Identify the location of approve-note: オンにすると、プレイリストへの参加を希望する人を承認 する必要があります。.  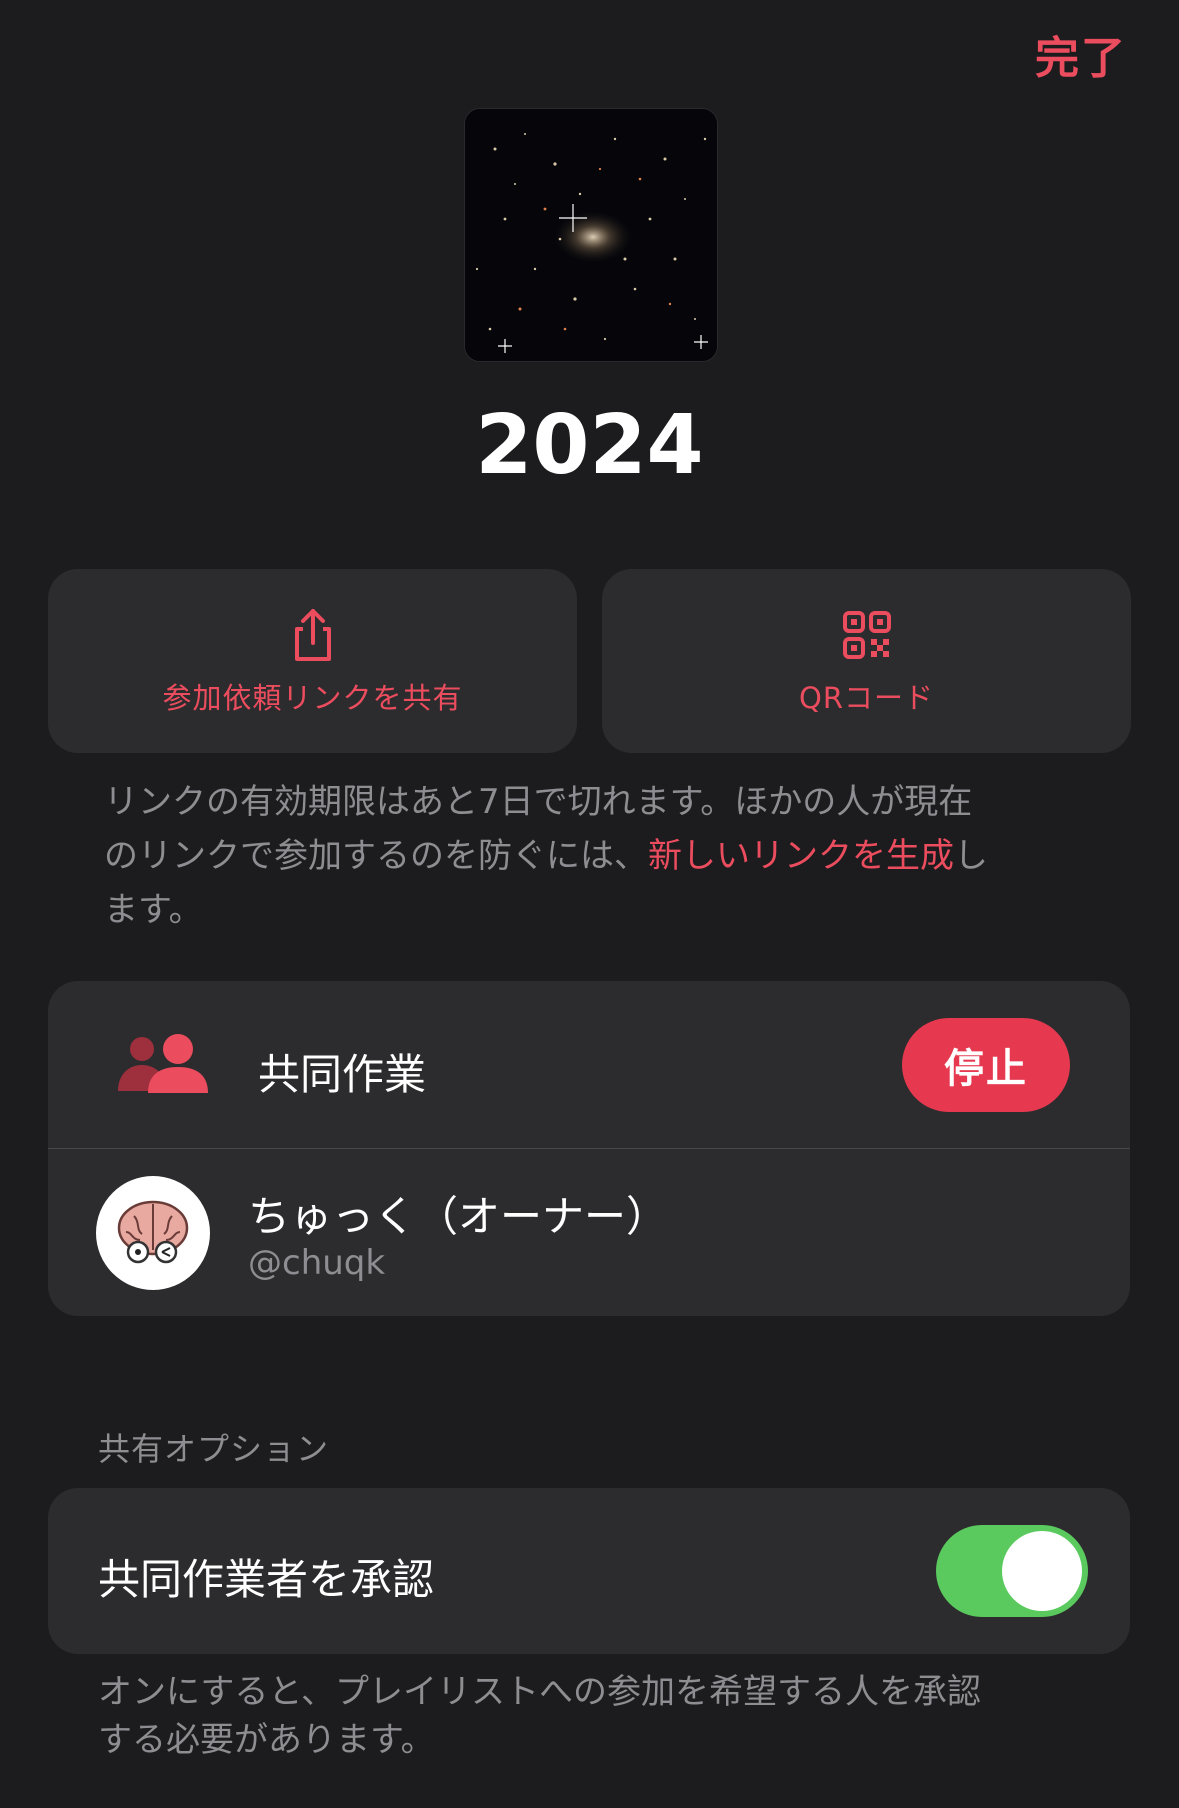
(578, 1716).